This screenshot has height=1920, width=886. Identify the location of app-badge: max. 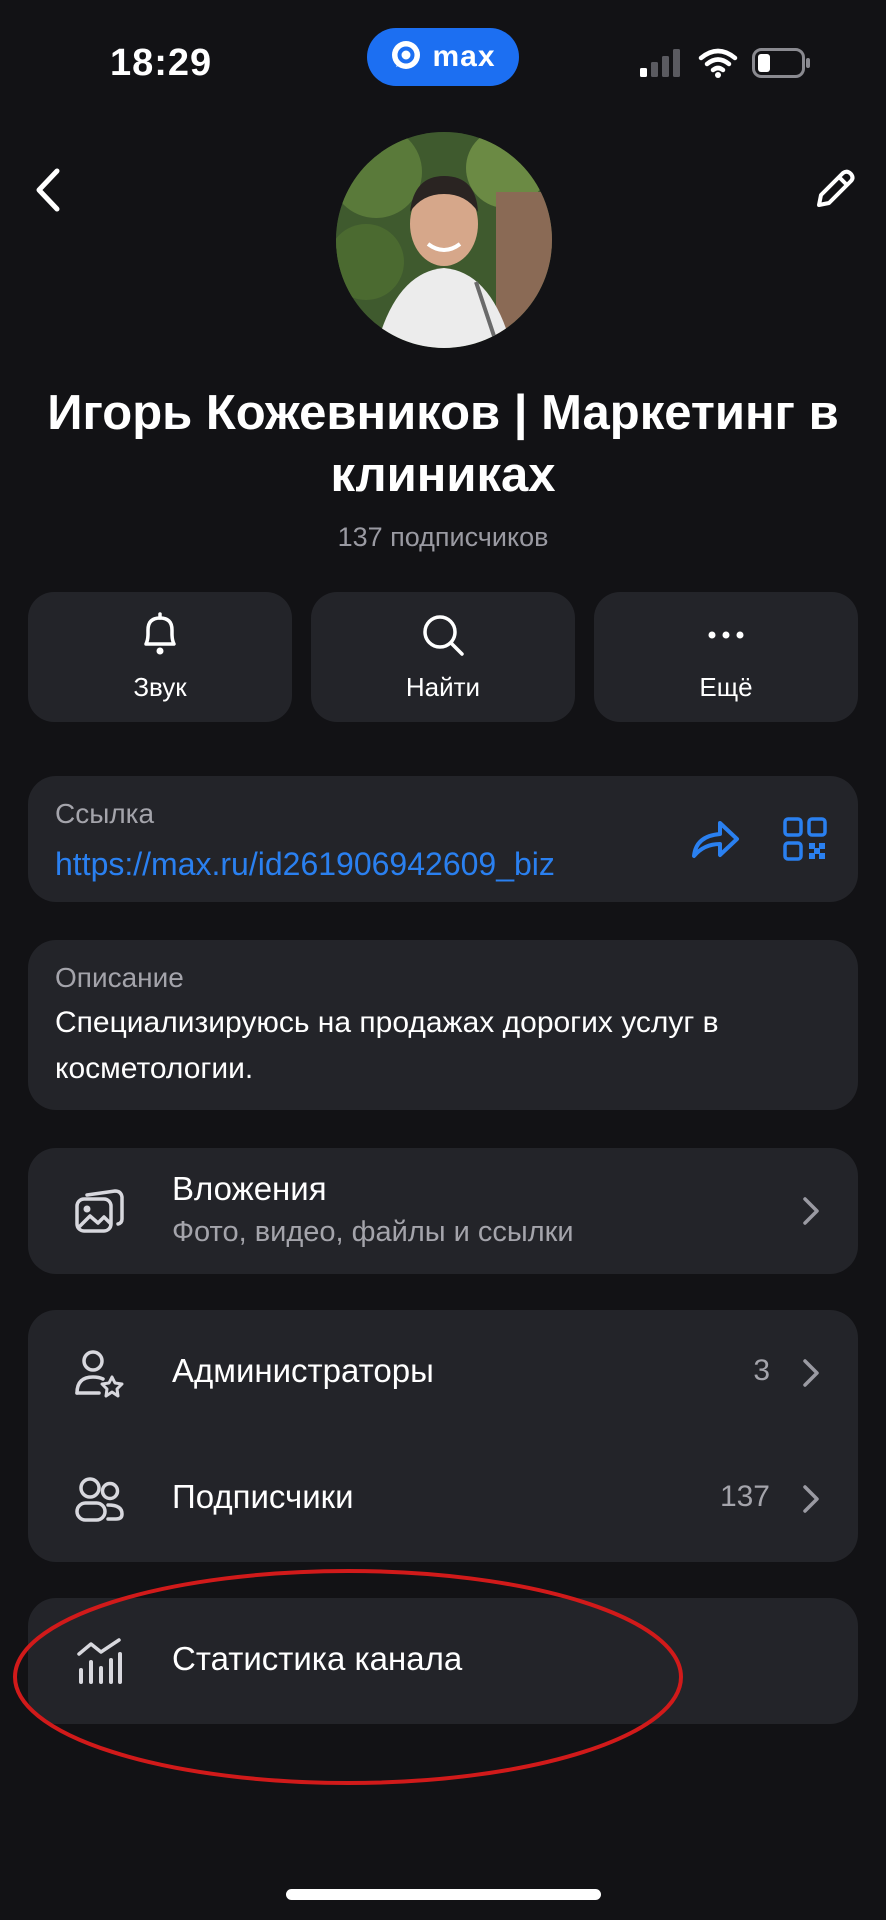
(443, 57).